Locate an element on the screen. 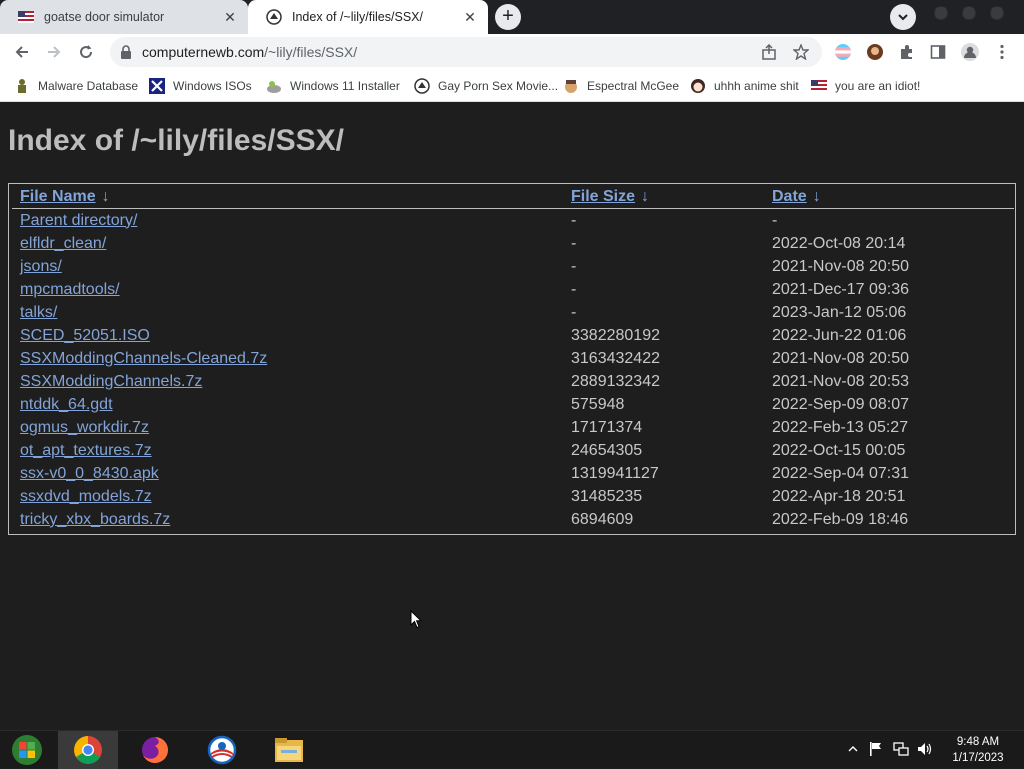 The image size is (1024, 769). taskbar-file-explorer is located at coordinates (289, 750).